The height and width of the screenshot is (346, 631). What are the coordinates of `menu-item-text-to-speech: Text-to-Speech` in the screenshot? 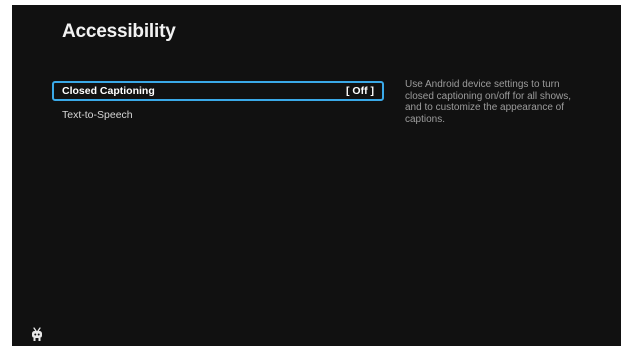 It's located at (218, 115).